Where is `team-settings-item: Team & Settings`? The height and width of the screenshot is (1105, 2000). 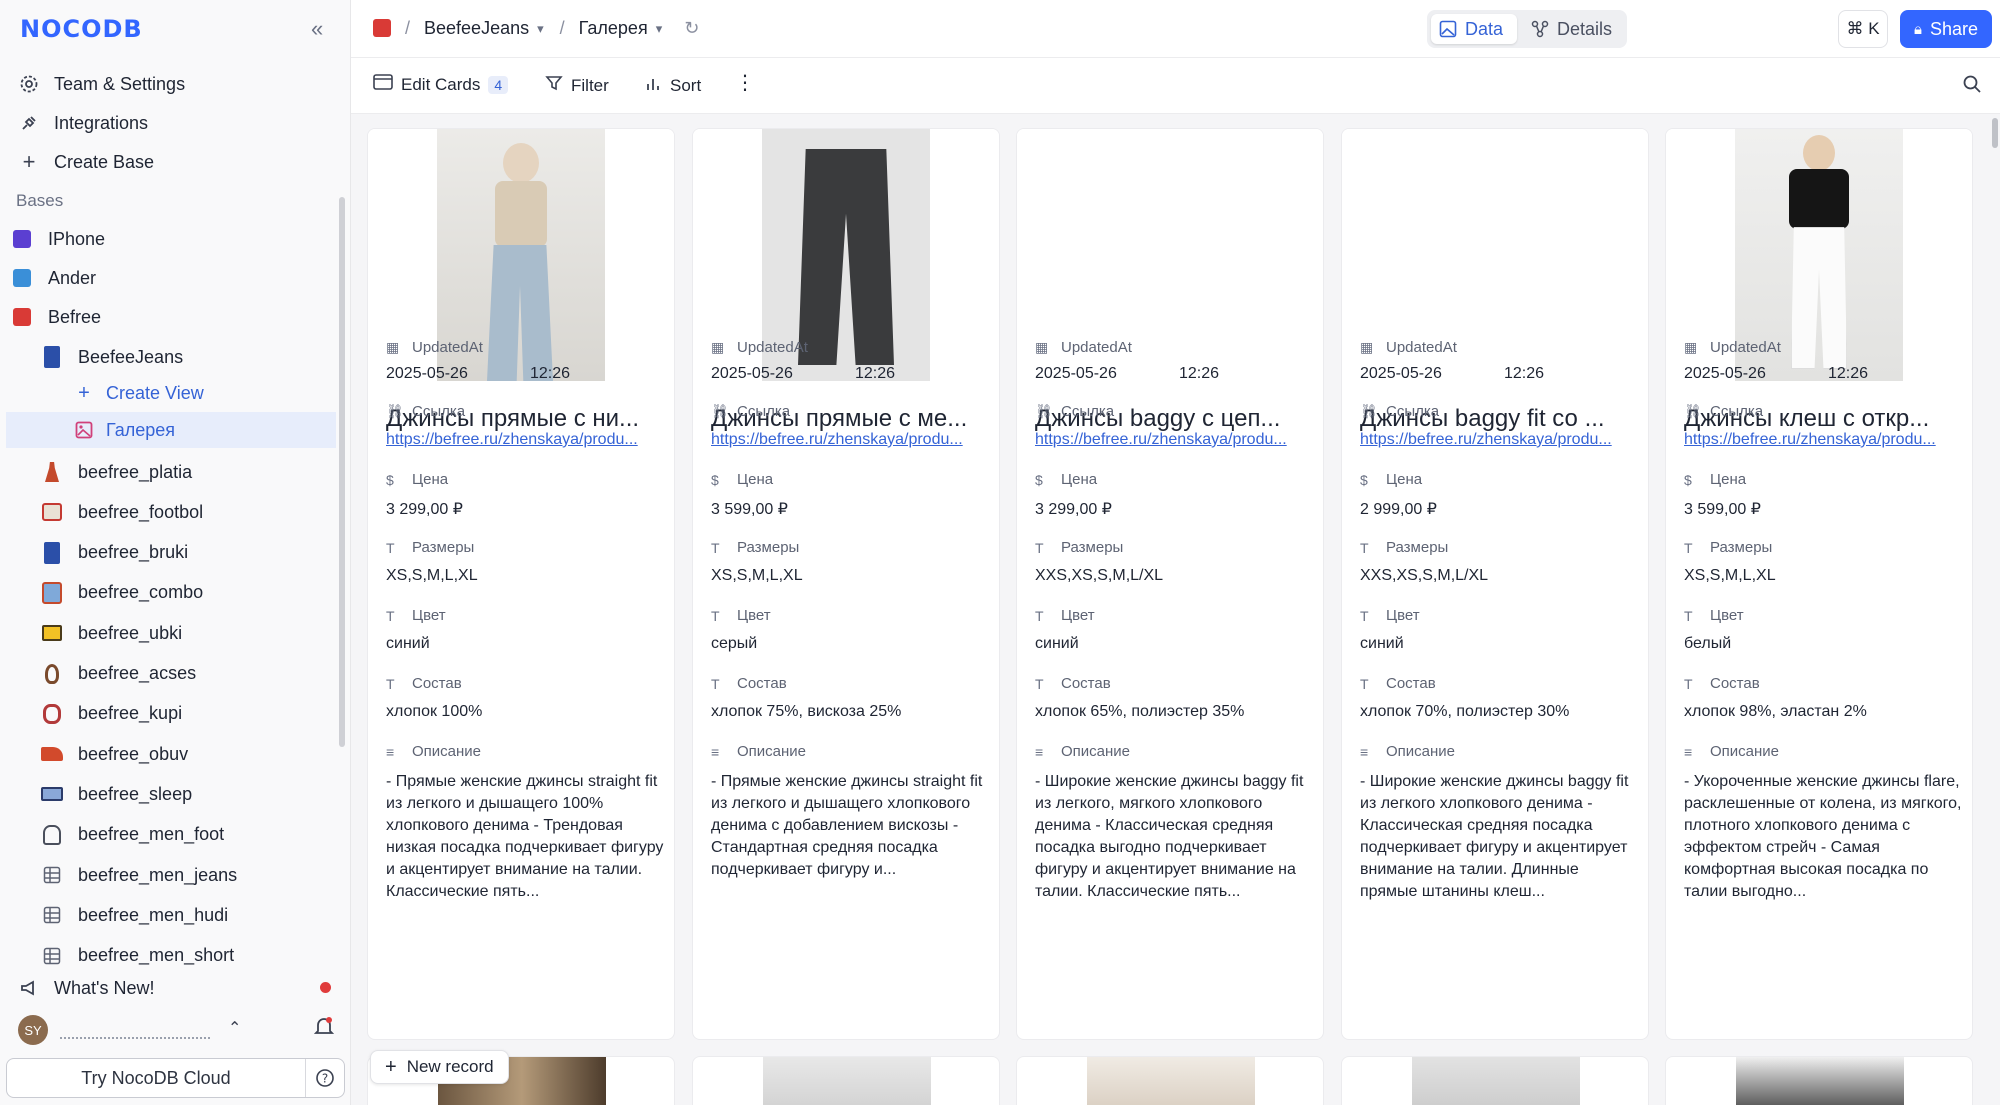 team-settings-item: Team & Settings is located at coordinates (173, 84).